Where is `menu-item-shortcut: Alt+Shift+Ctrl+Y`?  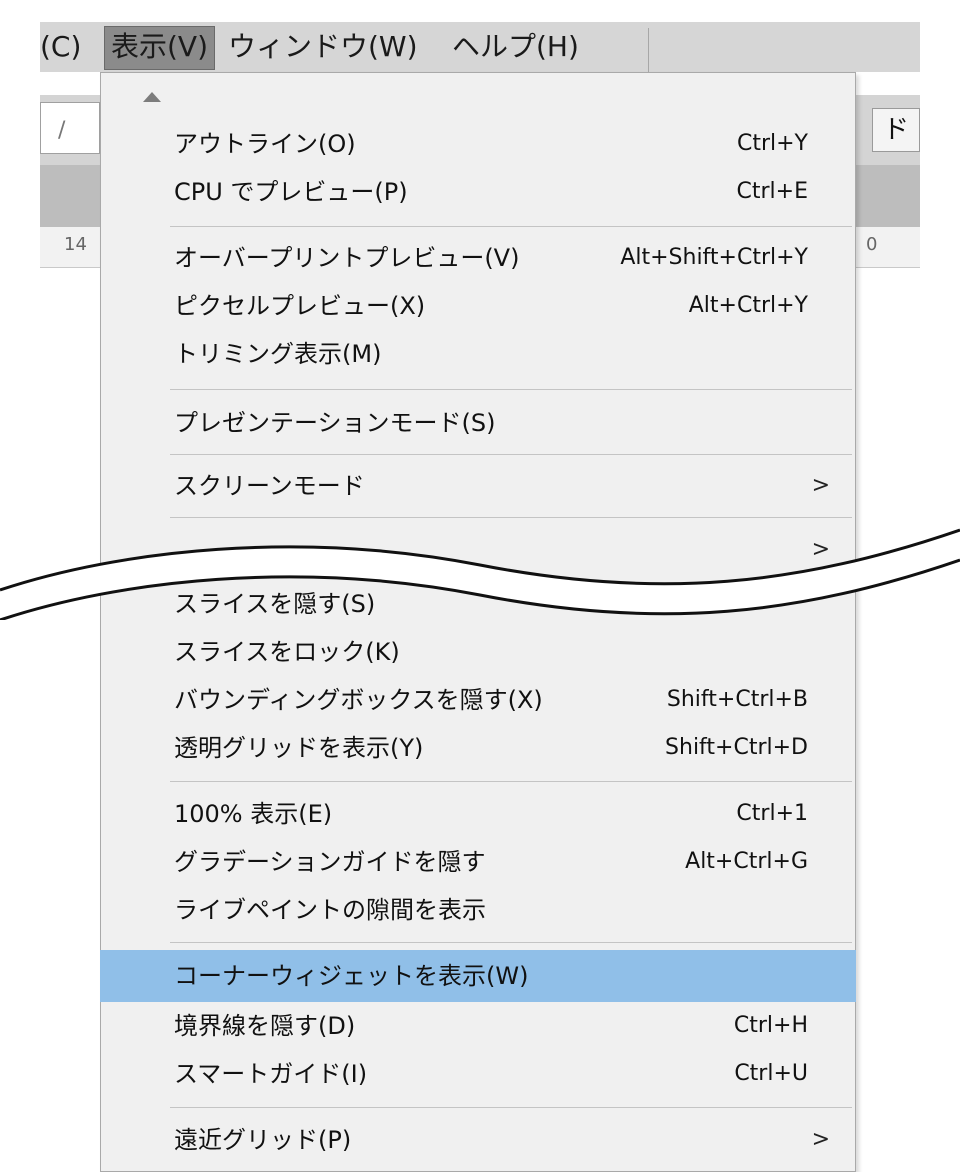 menu-item-shortcut: Alt+Shift+Ctrl+Y is located at coordinates (714, 257).